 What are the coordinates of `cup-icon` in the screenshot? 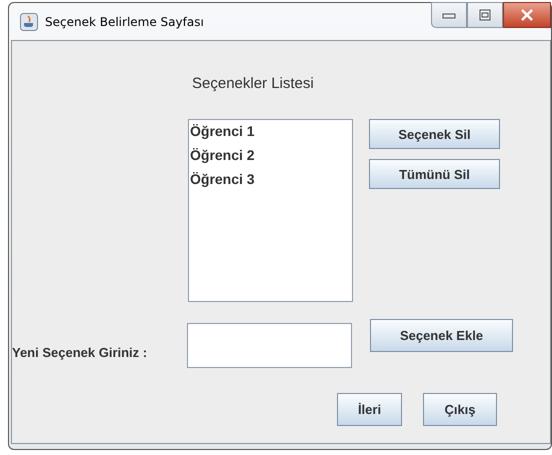 It's located at (29, 21).